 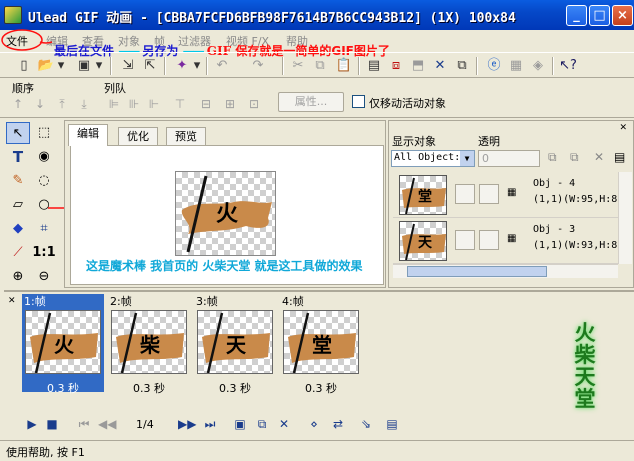 I want to click on frame-item: 3:帧 天 0.3 秒, so click(x=235, y=344).